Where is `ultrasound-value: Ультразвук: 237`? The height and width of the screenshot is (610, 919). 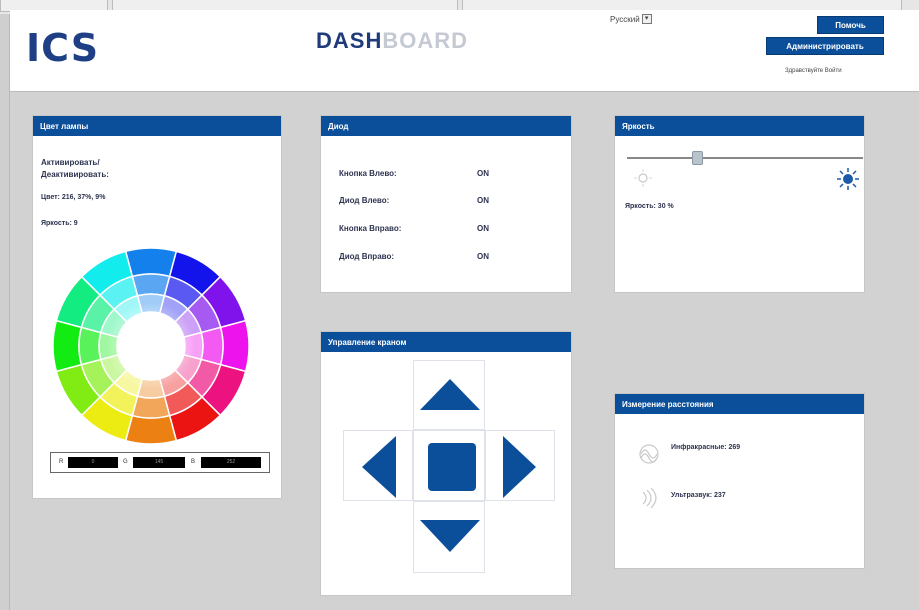
ultrasound-value: Ультразвук: 237 is located at coordinates (698, 495).